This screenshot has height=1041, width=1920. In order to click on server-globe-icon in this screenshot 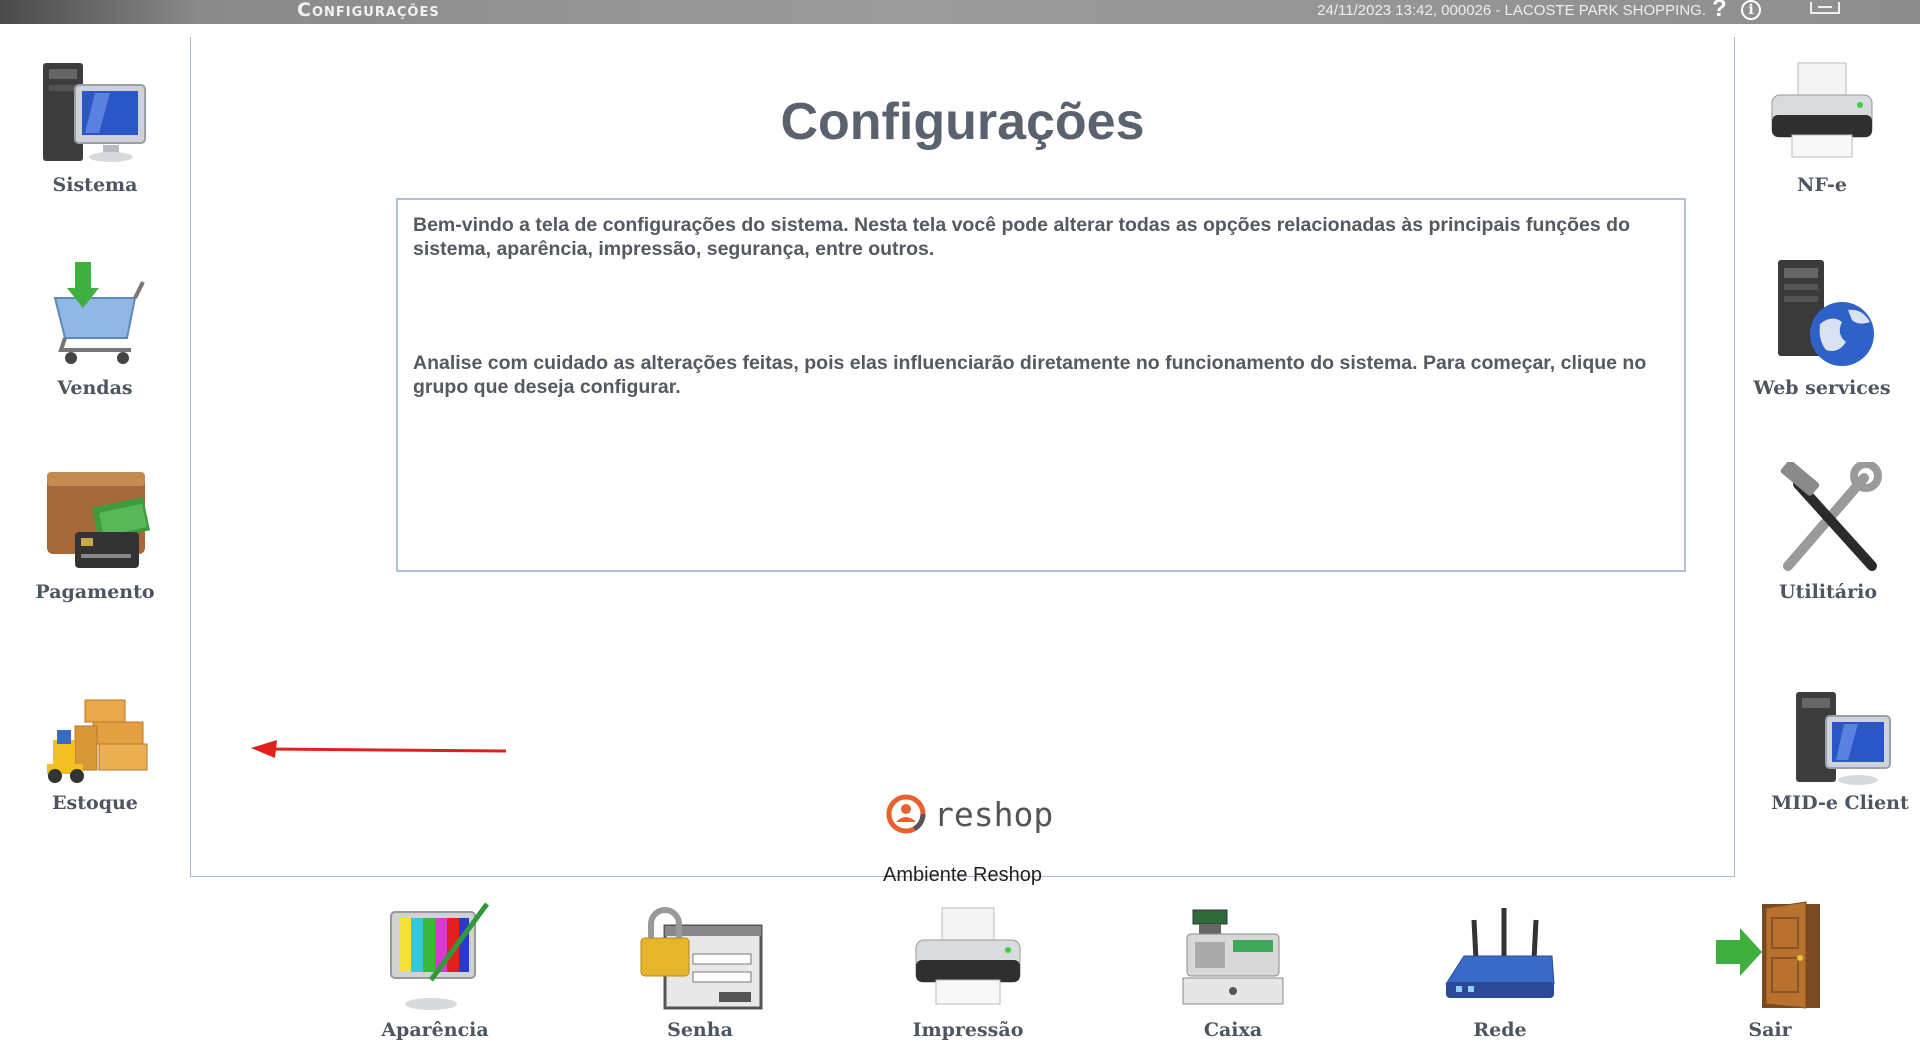, I will do `click(1826, 313)`.